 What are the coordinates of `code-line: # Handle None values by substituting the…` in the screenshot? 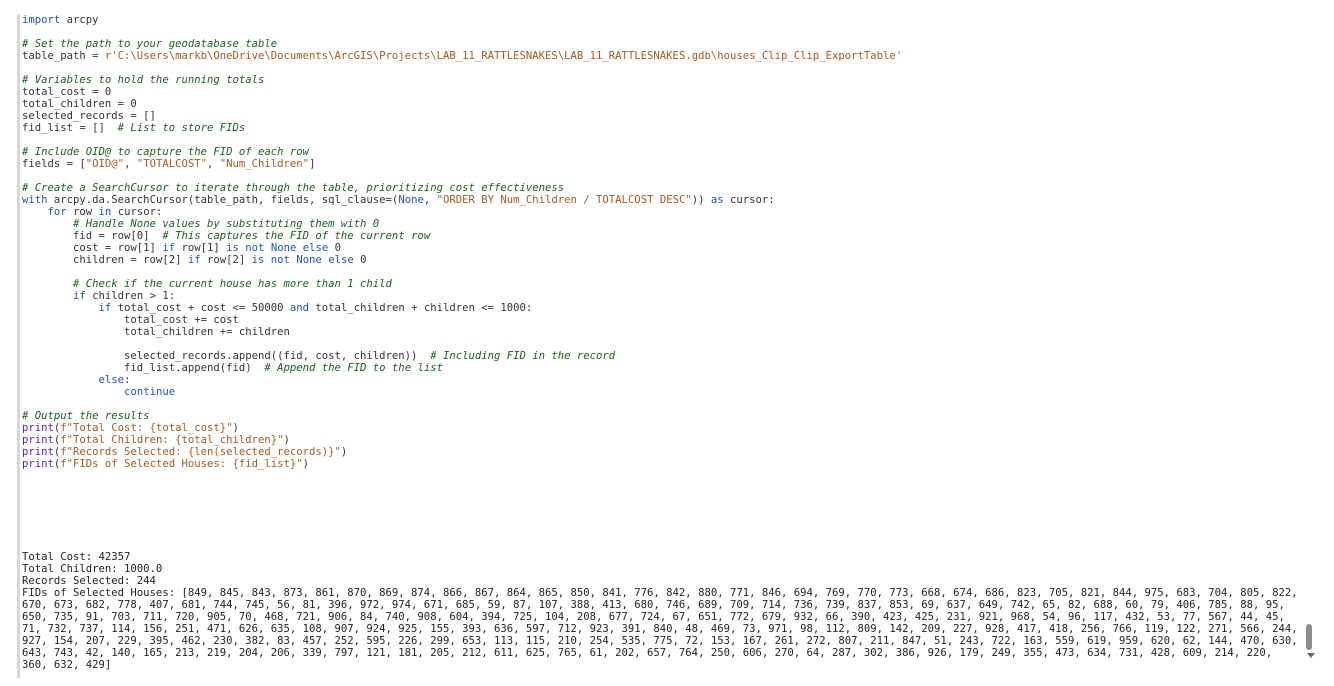 It's located at (663, 224).